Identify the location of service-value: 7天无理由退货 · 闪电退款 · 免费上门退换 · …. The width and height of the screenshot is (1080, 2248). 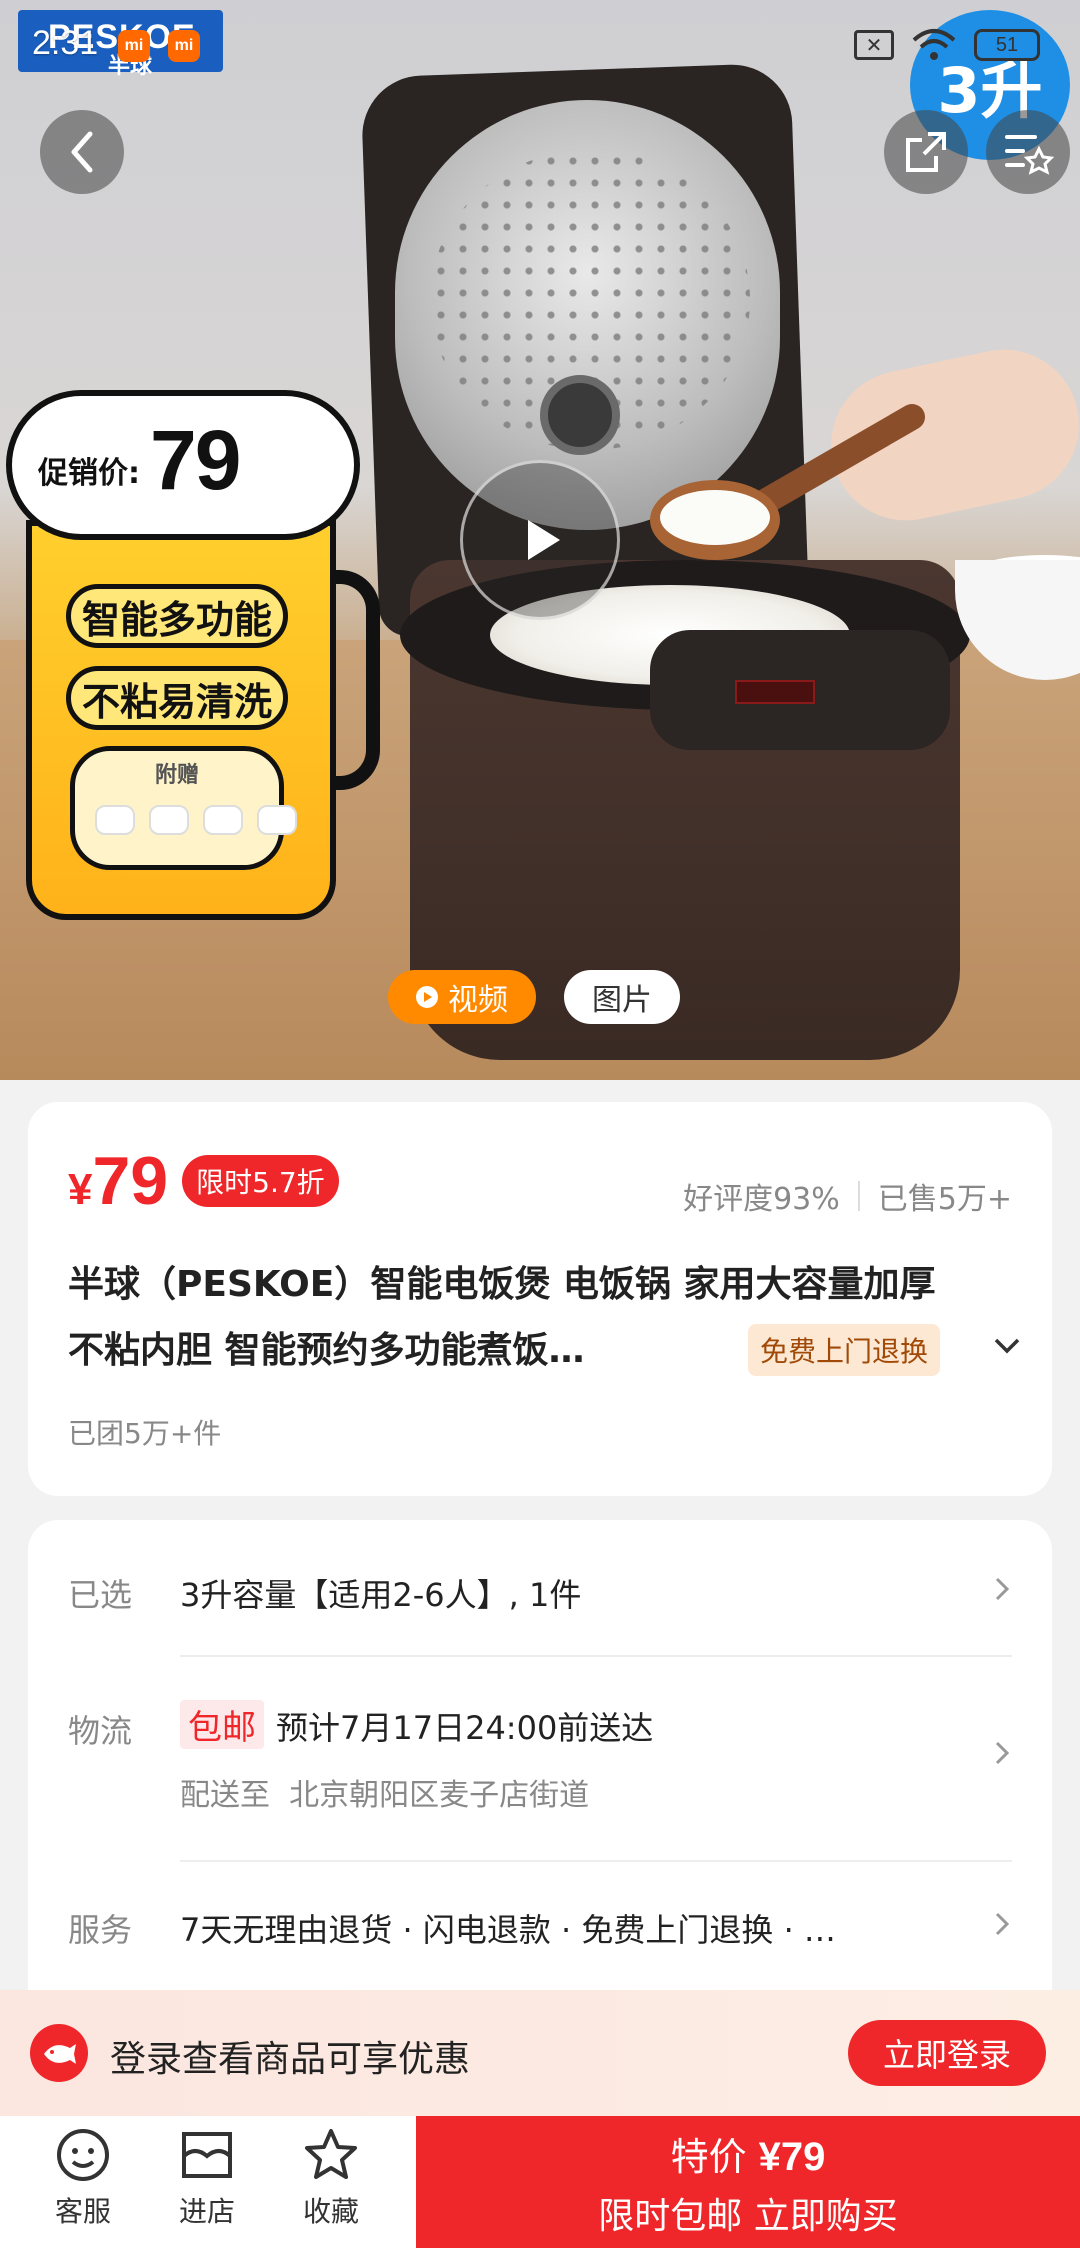
(508, 1930).